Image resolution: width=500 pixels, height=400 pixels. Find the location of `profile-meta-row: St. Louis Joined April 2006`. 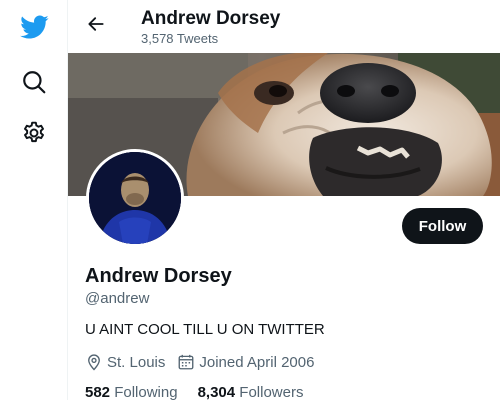

profile-meta-row: St. Louis Joined April 2006 is located at coordinates (205, 362).